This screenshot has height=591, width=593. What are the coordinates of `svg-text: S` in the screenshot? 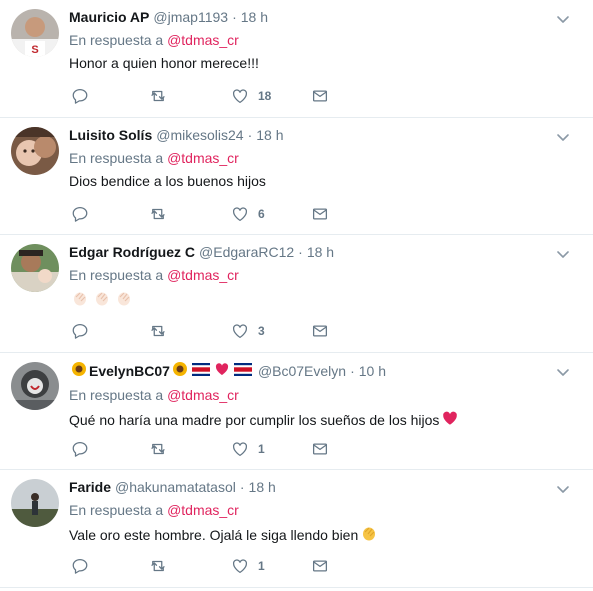 It's located at (34, 50).